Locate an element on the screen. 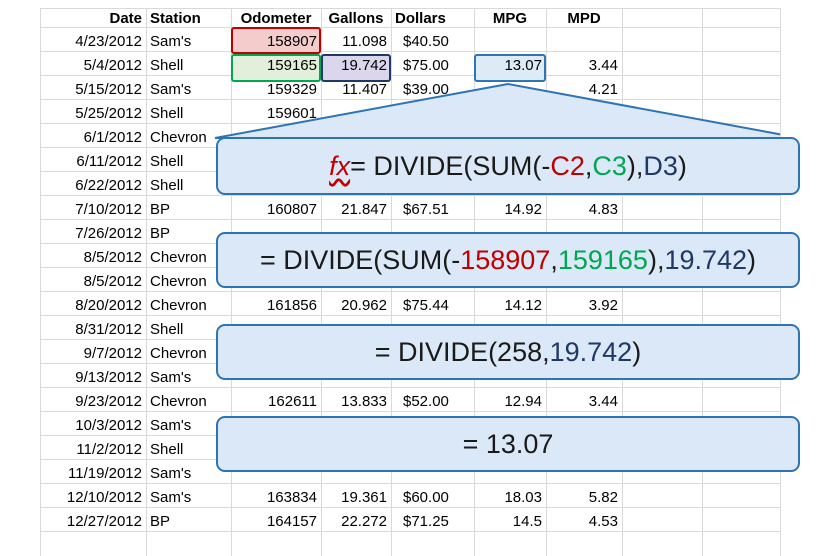  formula-callout: fx = DIVIDE(SUM(- C2 , C3 ), D3 ) is located at coordinates (508, 166).